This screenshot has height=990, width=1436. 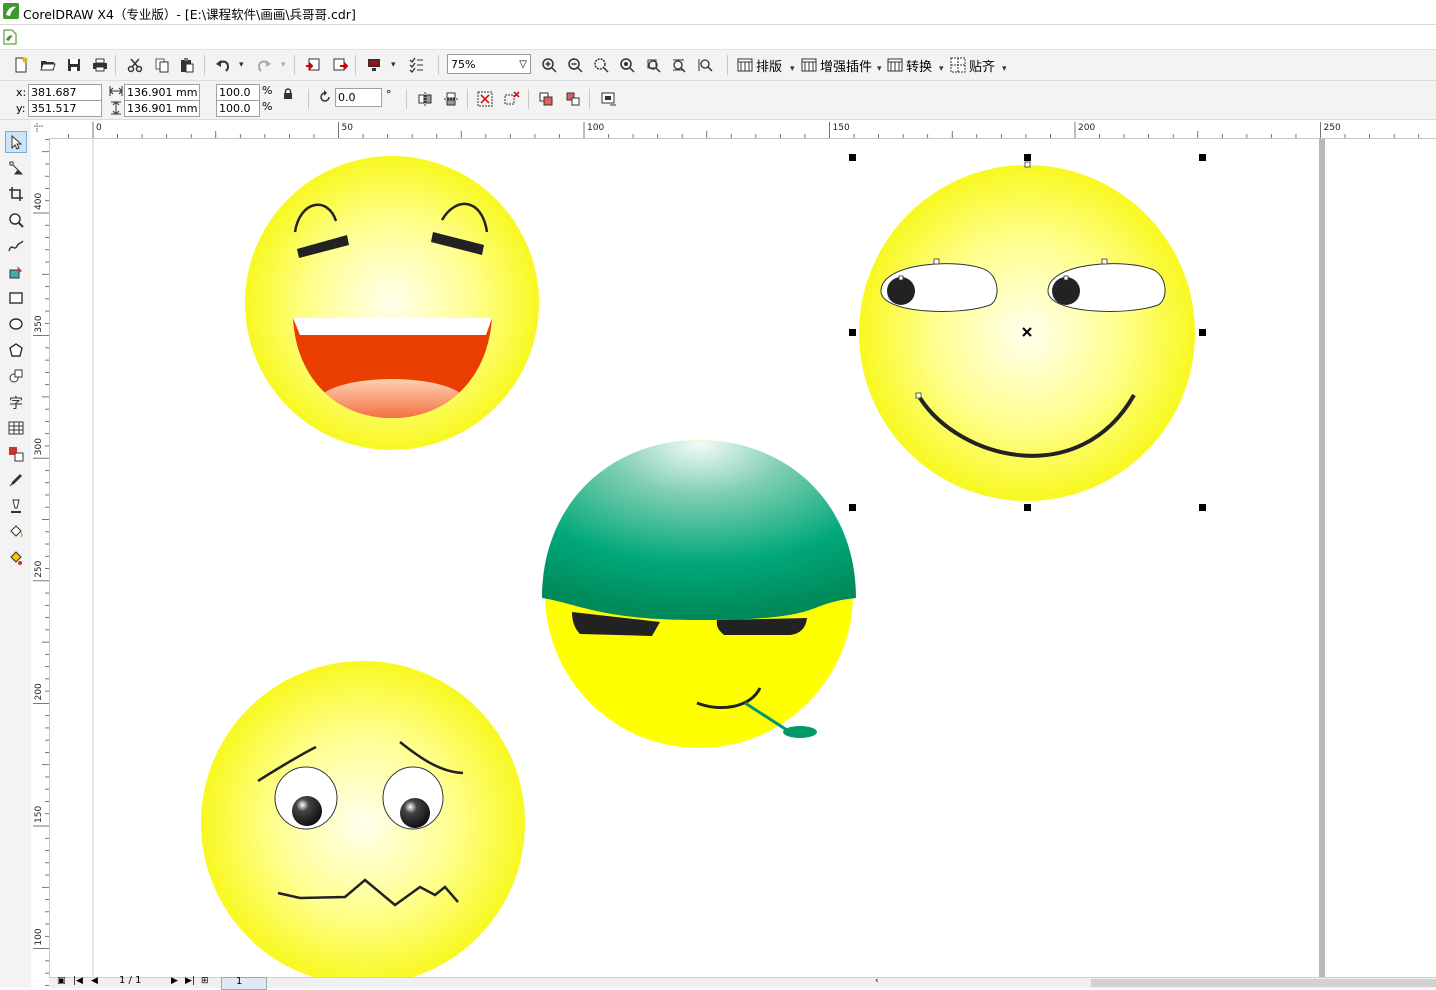 I want to click on snap-dropdown: ▾, so click(x=1004, y=69).